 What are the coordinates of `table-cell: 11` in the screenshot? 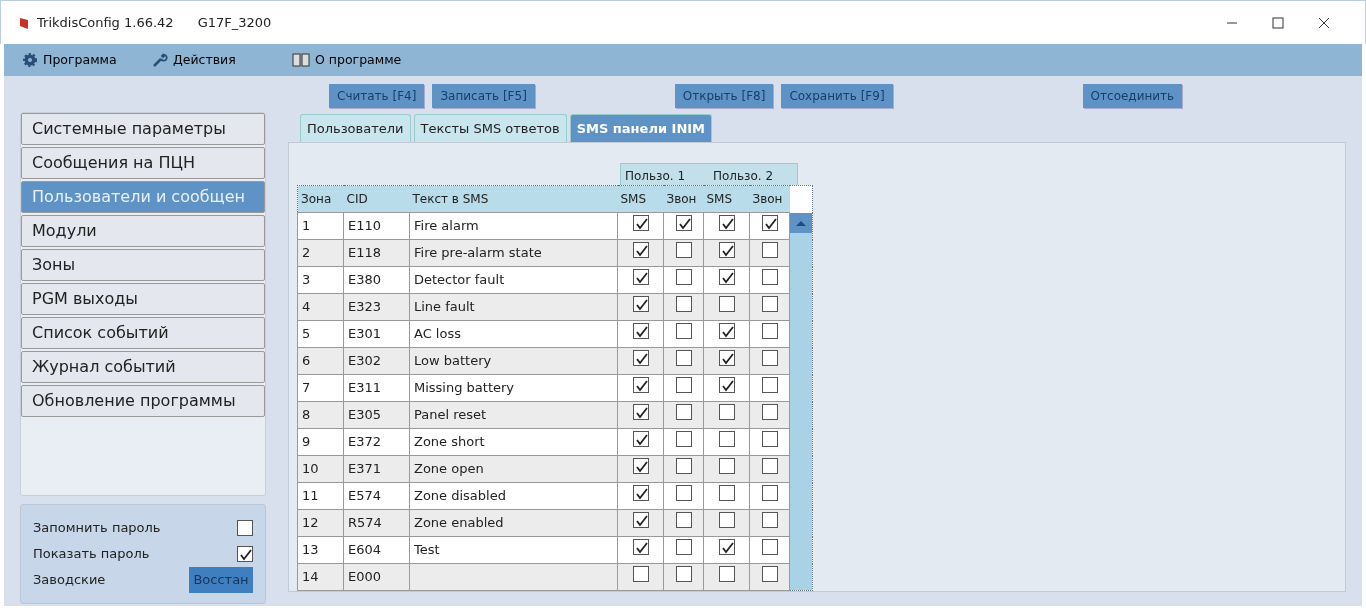 It's located at (310, 496).